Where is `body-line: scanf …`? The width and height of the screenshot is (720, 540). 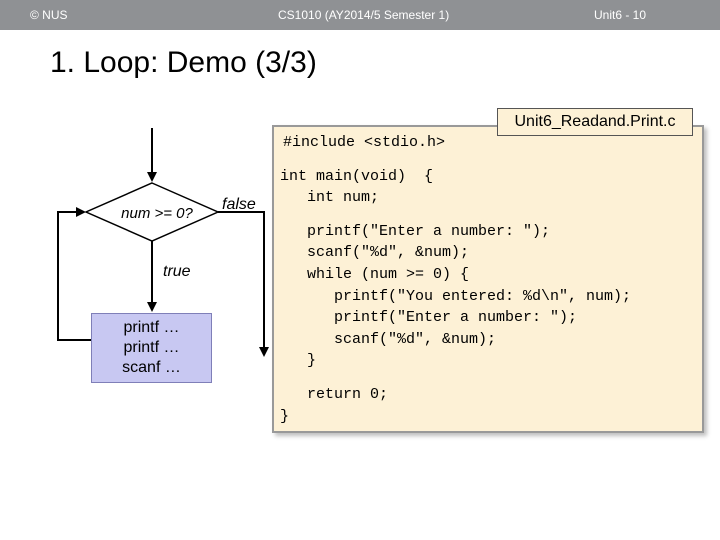
body-line: scanf … is located at coordinates (151, 367).